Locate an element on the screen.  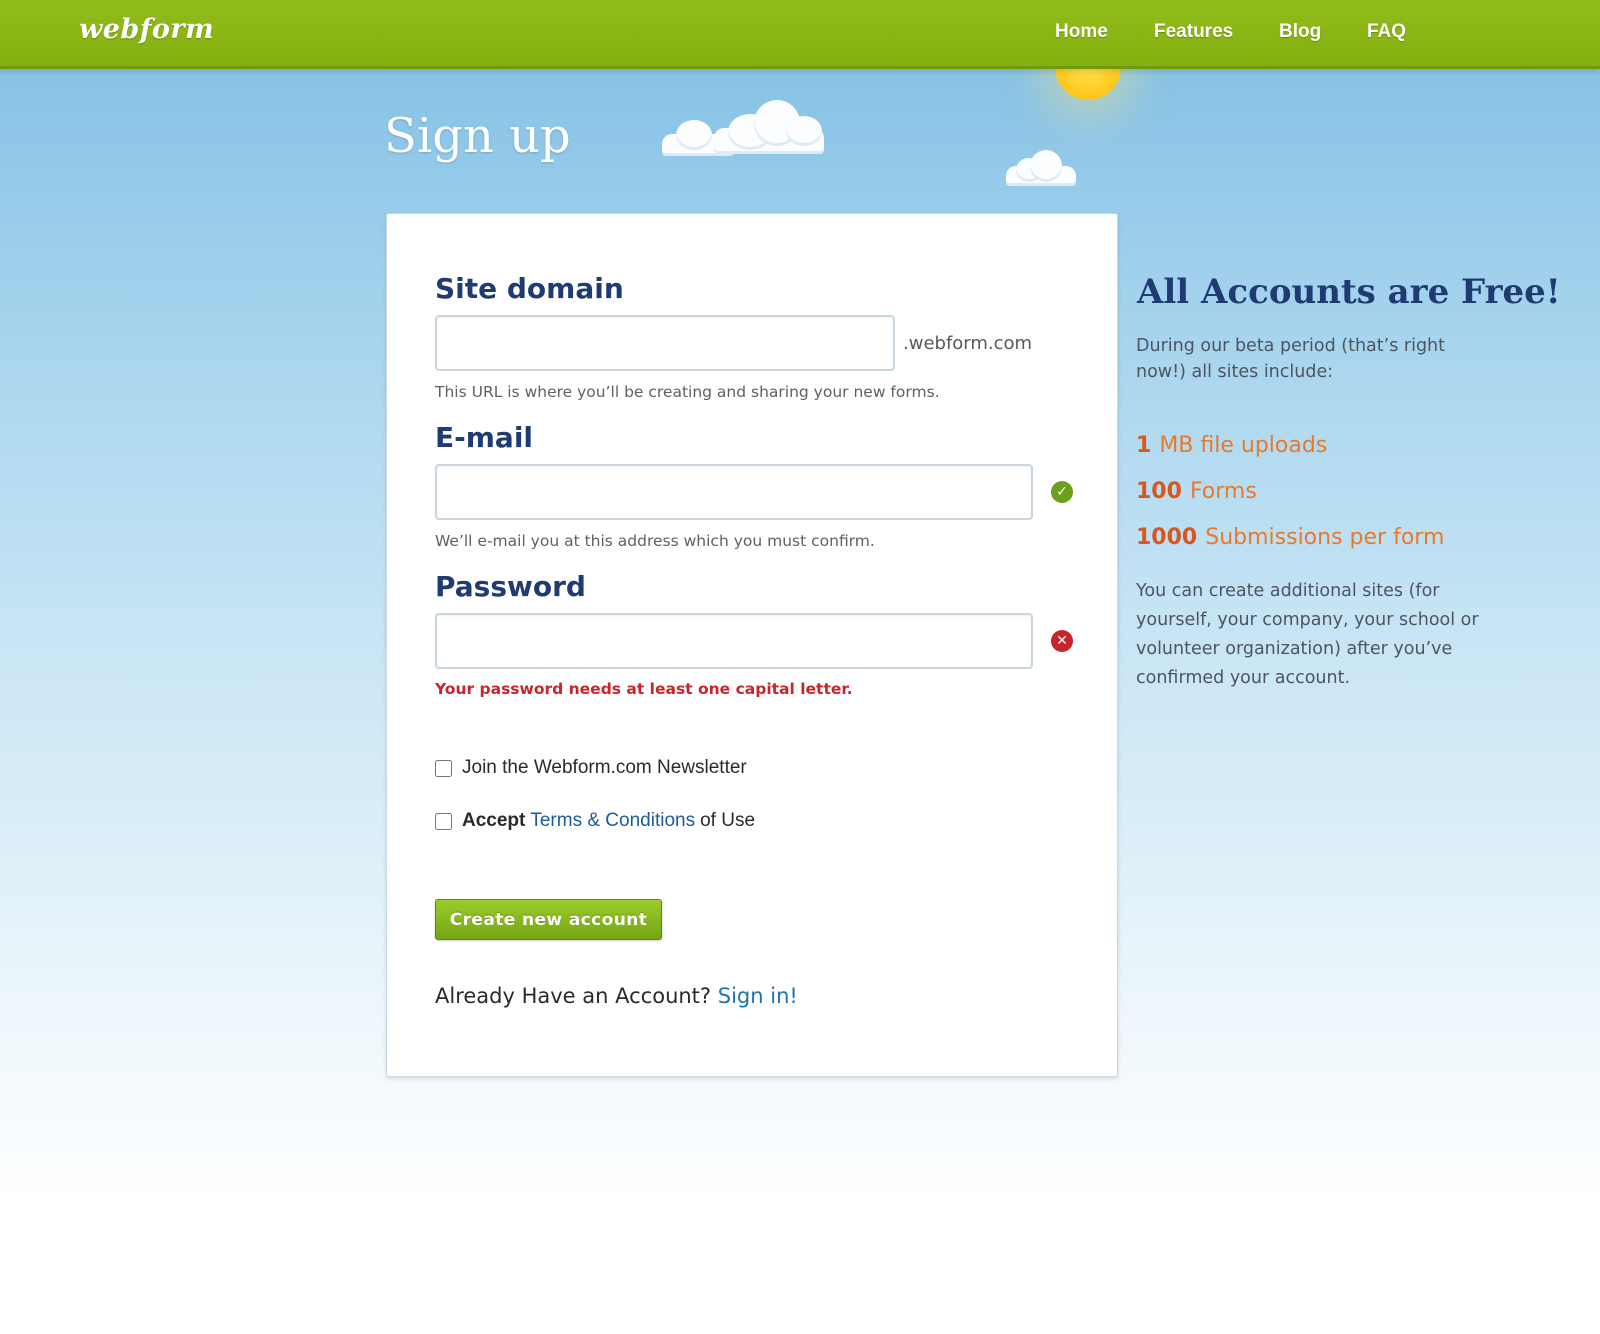
create-account-button: Create new account is located at coordinates (548, 919).